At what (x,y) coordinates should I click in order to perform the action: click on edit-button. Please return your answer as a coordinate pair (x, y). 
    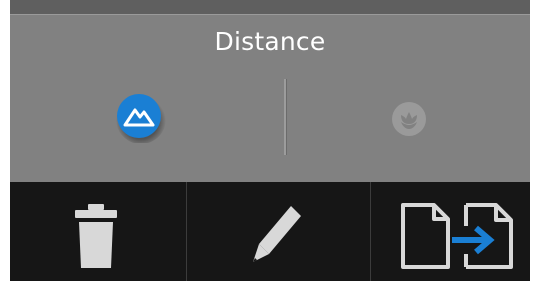
    Looking at the image, I should click on (278, 231).